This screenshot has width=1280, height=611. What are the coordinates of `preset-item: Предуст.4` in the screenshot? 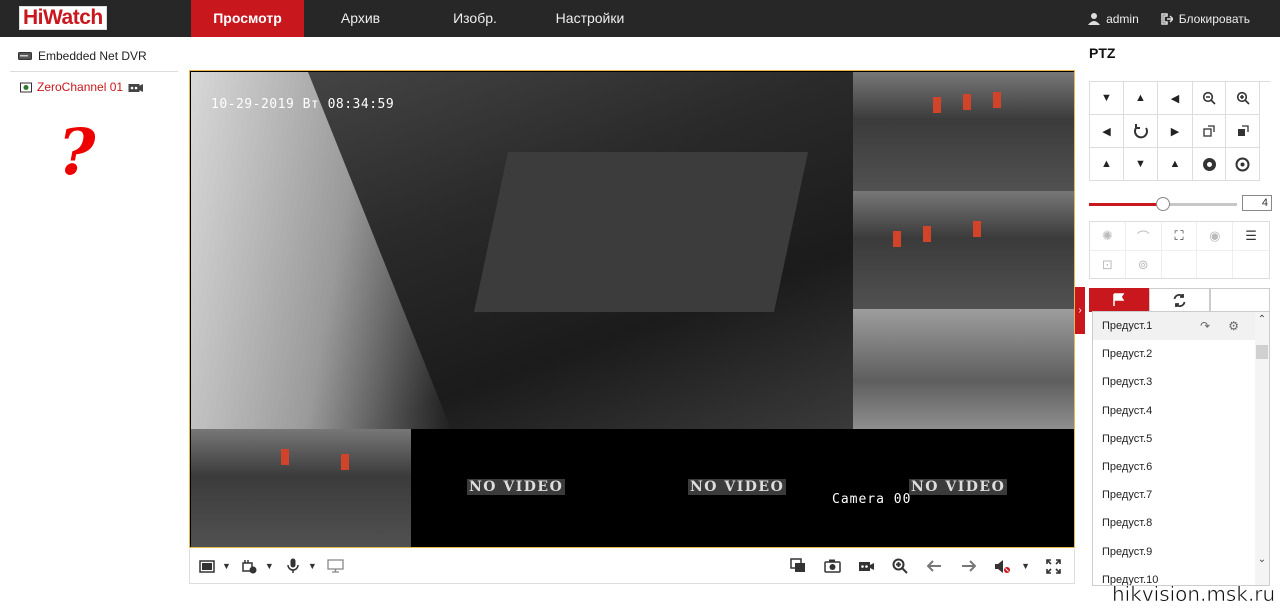 It's located at (1181, 411).